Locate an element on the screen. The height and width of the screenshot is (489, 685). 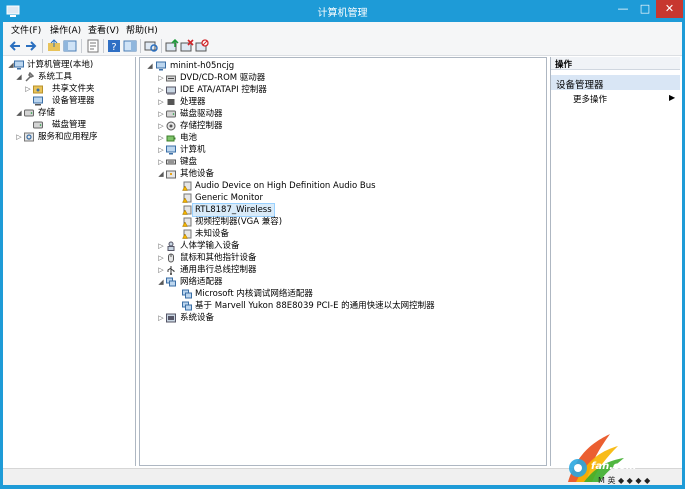
menu-file: 文件(F) is located at coordinates (26, 29).